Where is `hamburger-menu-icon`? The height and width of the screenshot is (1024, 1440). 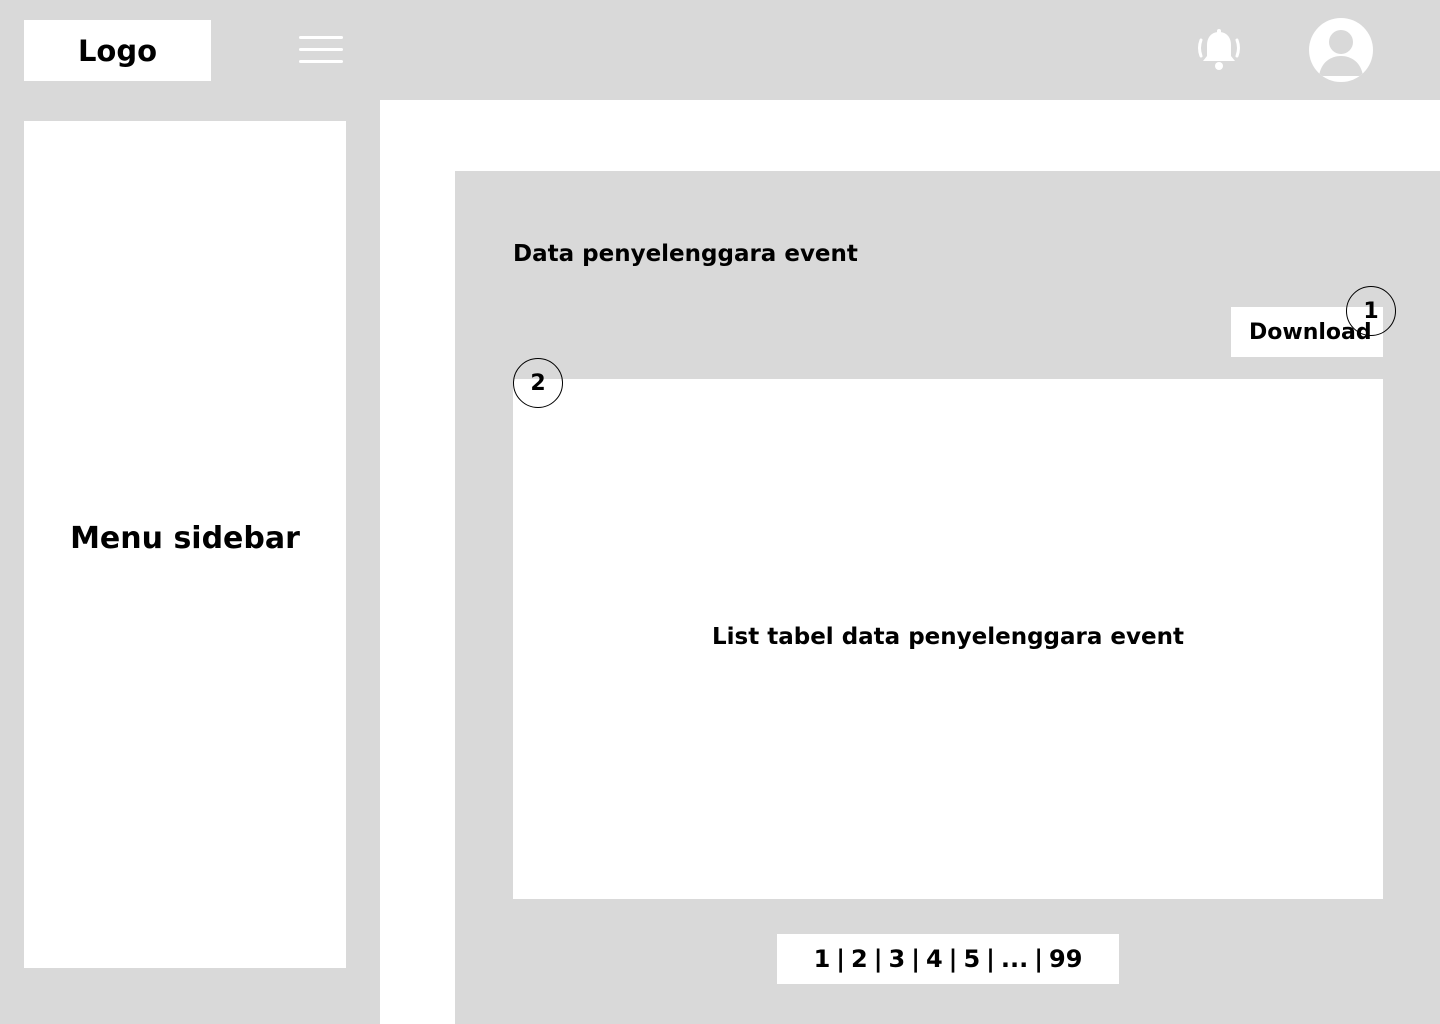
hamburger-menu-icon is located at coordinates (321, 50).